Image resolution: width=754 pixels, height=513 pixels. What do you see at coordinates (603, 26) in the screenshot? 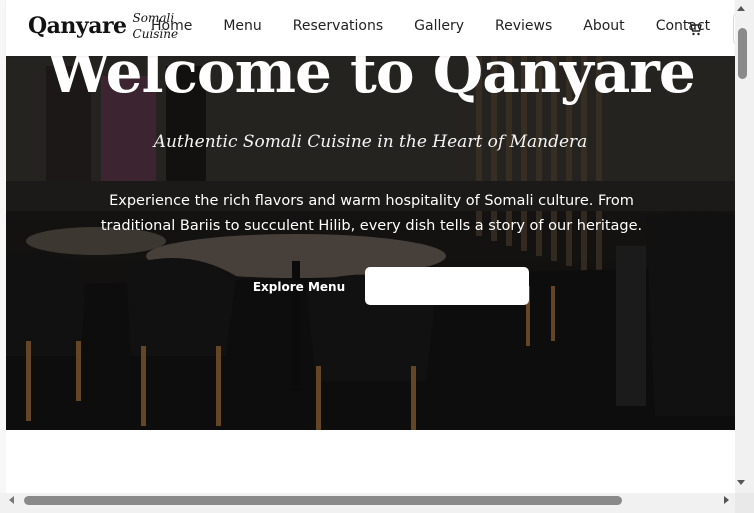
I see `nav-item-about: About` at bounding box center [603, 26].